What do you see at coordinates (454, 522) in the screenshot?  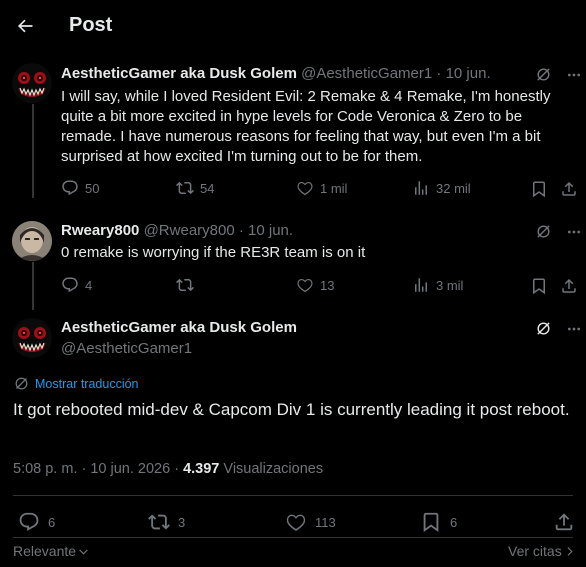 I see `bookmark-count: 6` at bounding box center [454, 522].